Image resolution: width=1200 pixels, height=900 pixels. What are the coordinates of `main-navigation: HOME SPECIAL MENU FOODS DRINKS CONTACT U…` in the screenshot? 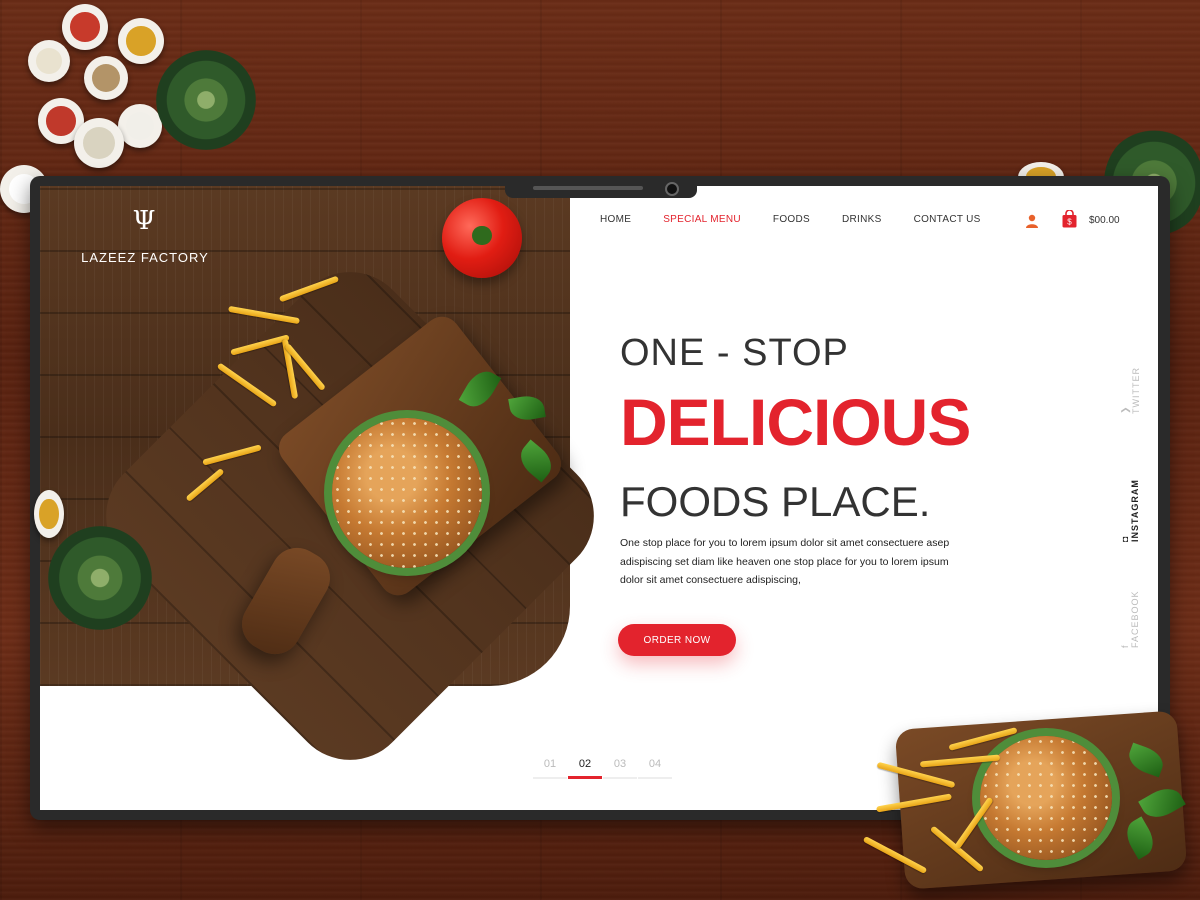 It's located at (790, 219).